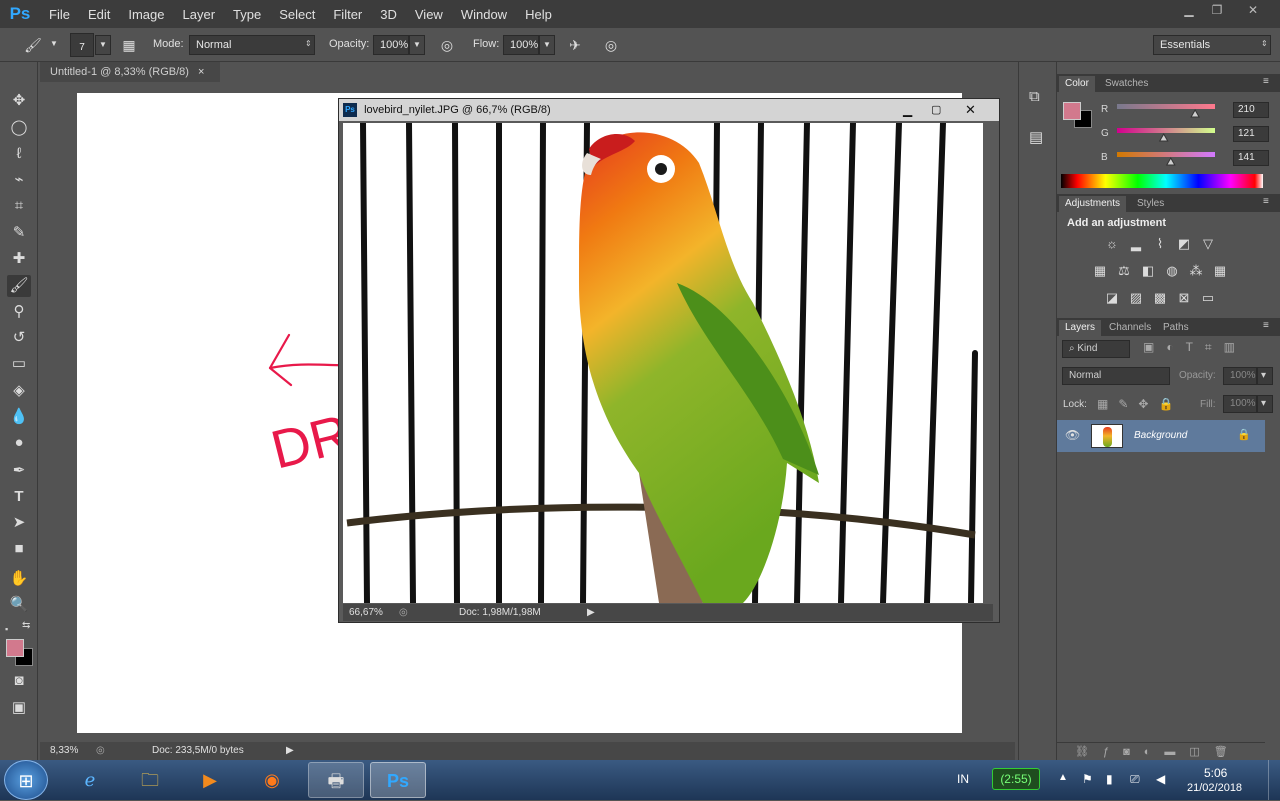  Describe the element at coordinates (1215, 773) in the screenshot. I see `clock-time: 5:06` at that location.